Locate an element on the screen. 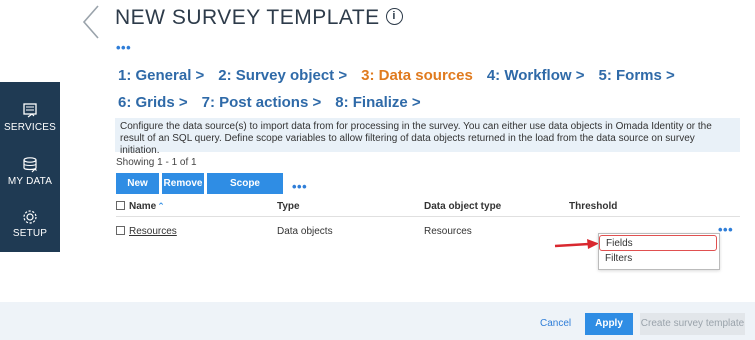 The image size is (755, 340). step-post-actions: 7: Post actions > is located at coordinates (262, 102).